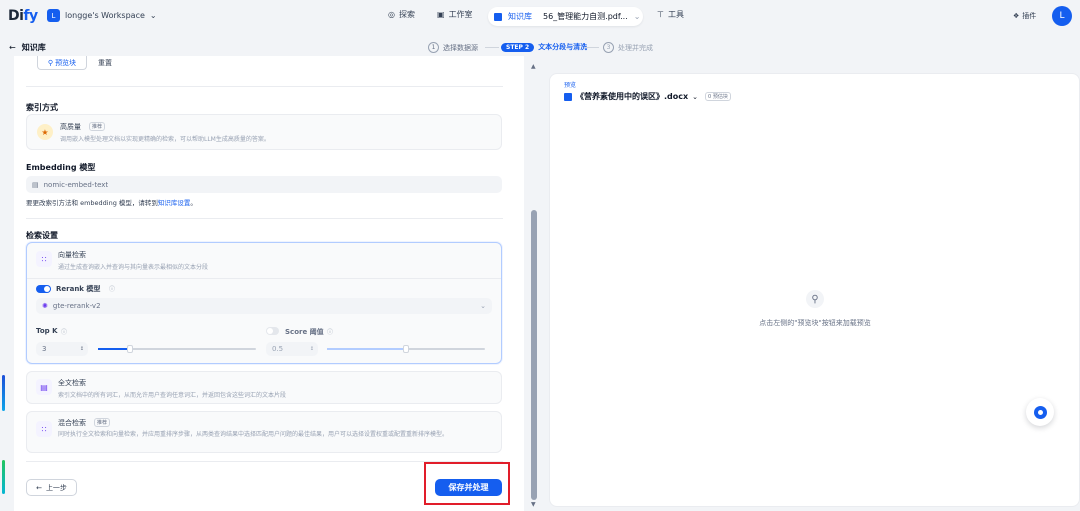 Image resolution: width=1080 pixels, height=511 pixels. What do you see at coordinates (498, 16) in the screenshot?
I see `knowledge-icon` at bounding box center [498, 16].